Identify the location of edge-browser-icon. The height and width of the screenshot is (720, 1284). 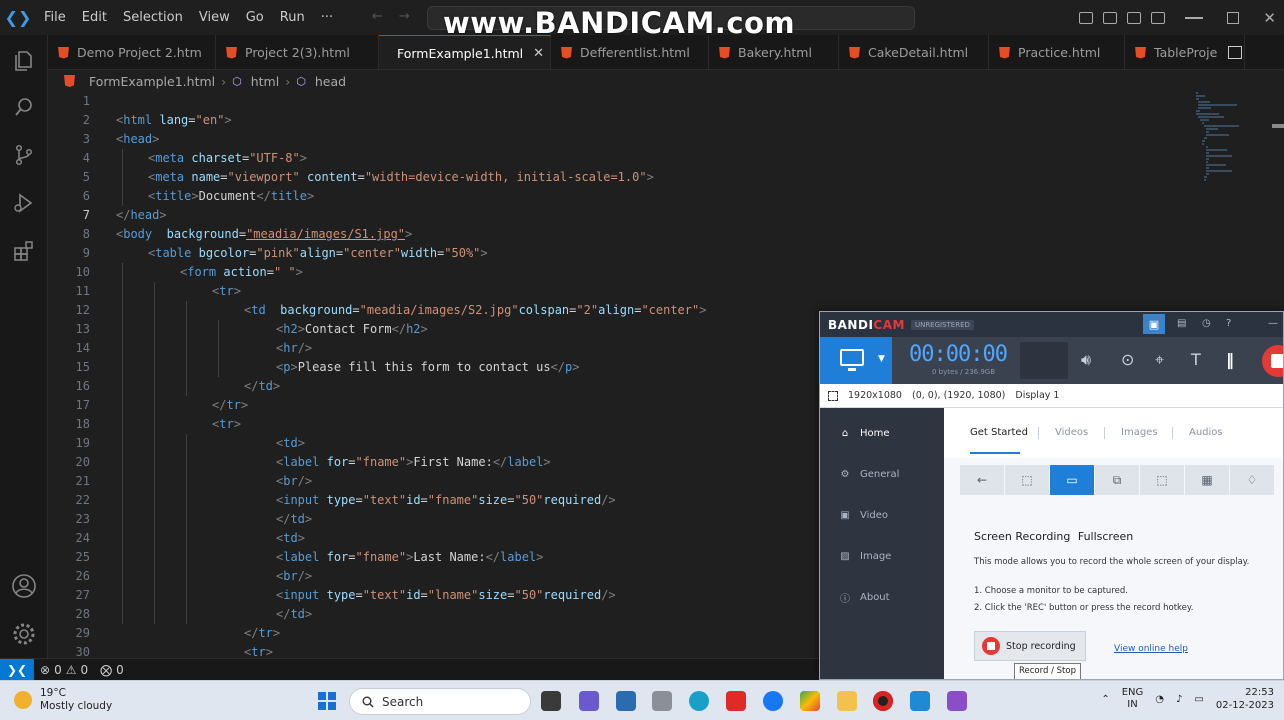
(699, 701).